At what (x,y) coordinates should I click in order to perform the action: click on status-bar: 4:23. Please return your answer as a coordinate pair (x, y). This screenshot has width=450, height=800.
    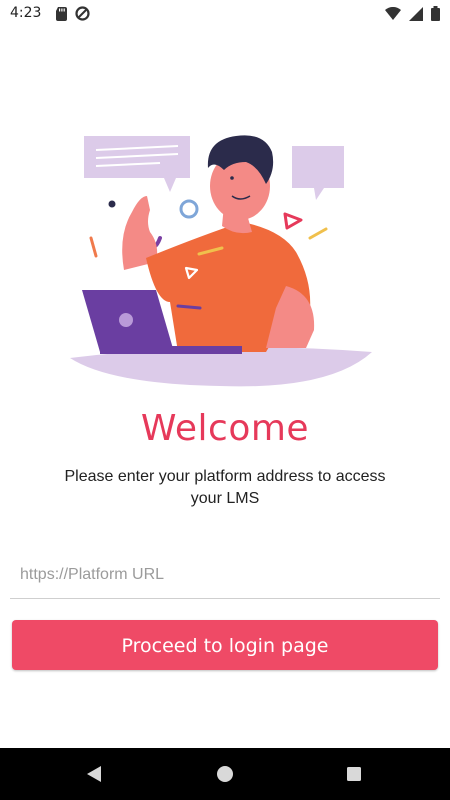
    Looking at the image, I should click on (225, 14).